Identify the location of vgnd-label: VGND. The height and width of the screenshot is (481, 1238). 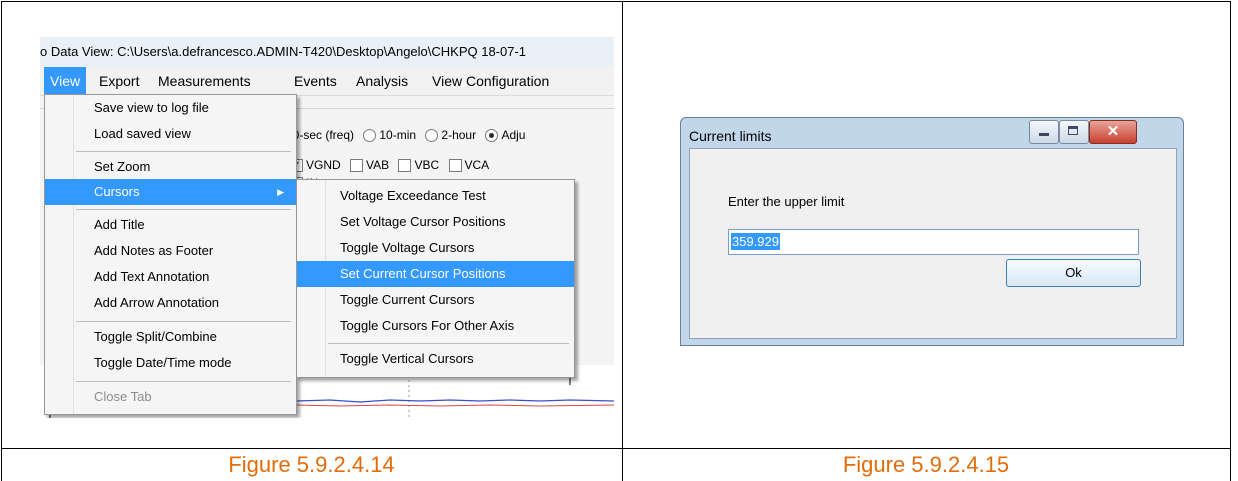
(323, 165).